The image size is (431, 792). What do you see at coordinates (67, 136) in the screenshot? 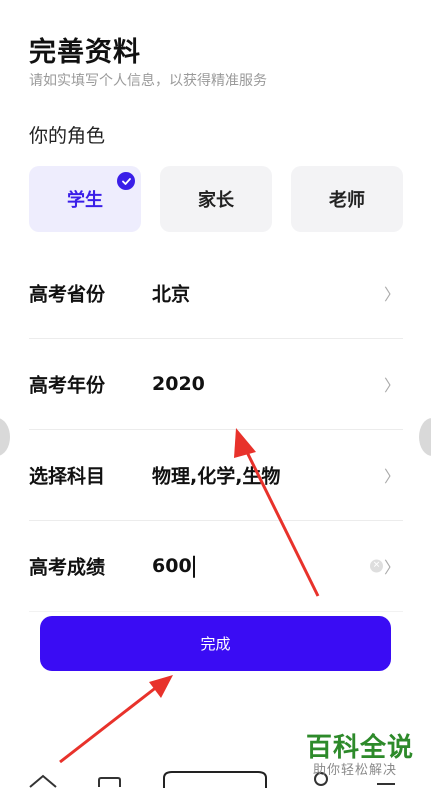
I see `role-section-label: 你的角色` at bounding box center [67, 136].